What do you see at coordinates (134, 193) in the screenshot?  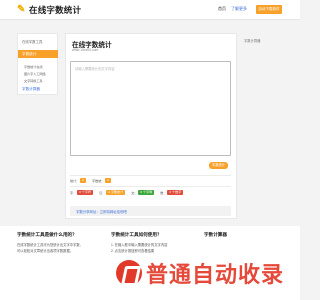 I see `stat-label: 文：` at bounding box center [134, 193].